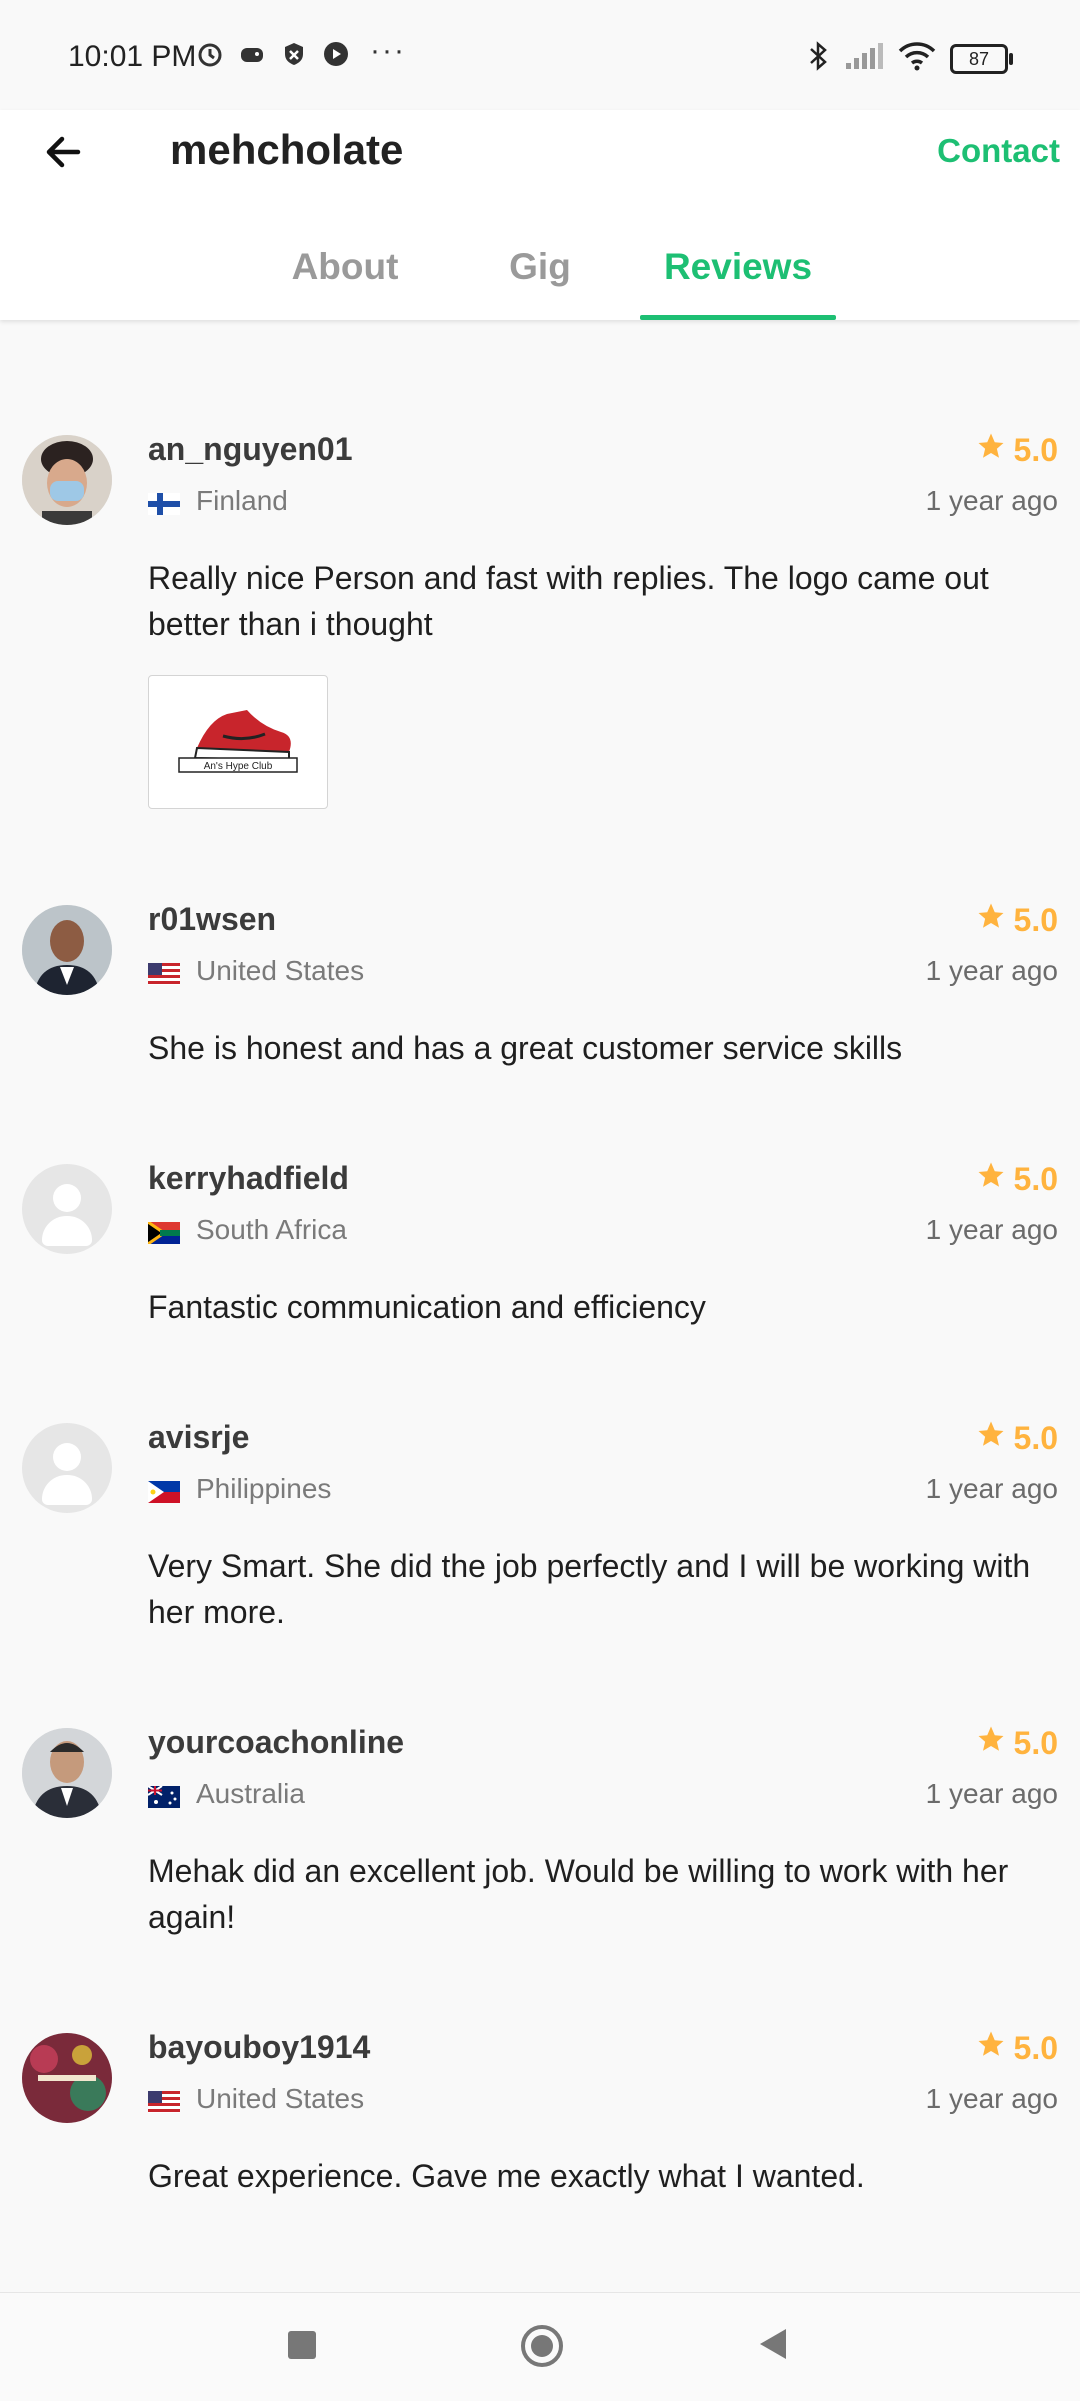 The width and height of the screenshot is (1080, 2401). Describe the element at coordinates (132, 56) in the screenshot. I see `status-time: 10:01 PM` at that location.